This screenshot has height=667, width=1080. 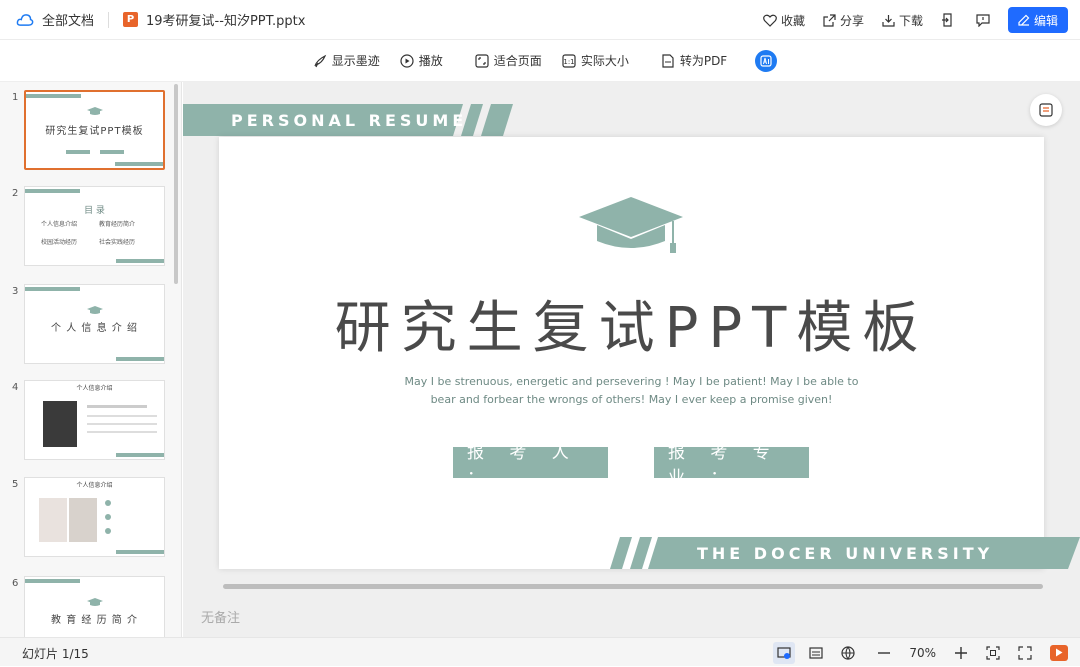 I want to click on horizontal-scrollbar, so click(x=633, y=586).